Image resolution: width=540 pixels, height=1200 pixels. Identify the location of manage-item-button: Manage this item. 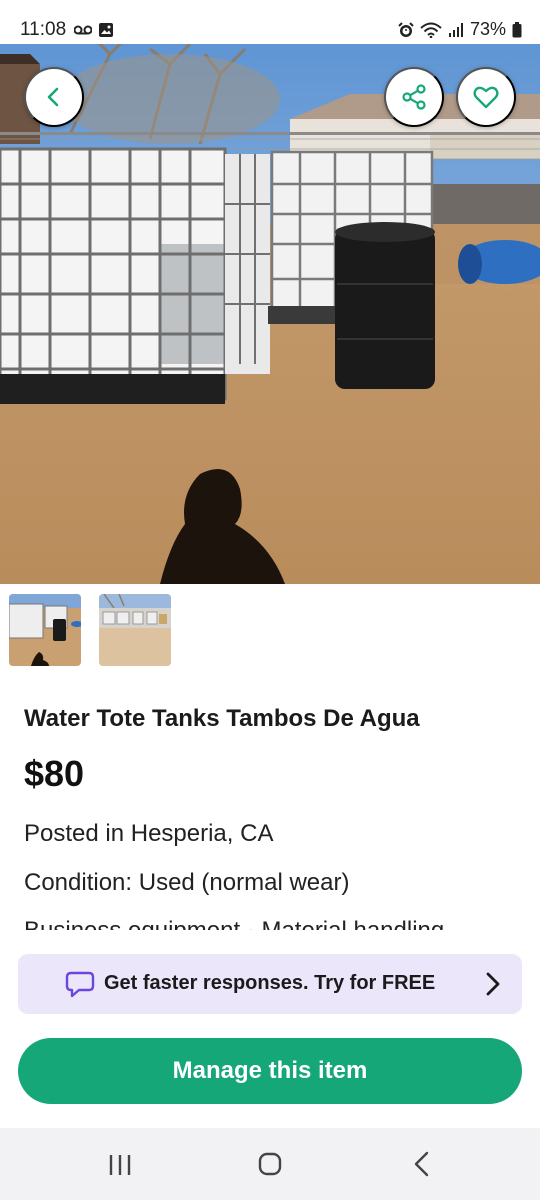
(270, 1071).